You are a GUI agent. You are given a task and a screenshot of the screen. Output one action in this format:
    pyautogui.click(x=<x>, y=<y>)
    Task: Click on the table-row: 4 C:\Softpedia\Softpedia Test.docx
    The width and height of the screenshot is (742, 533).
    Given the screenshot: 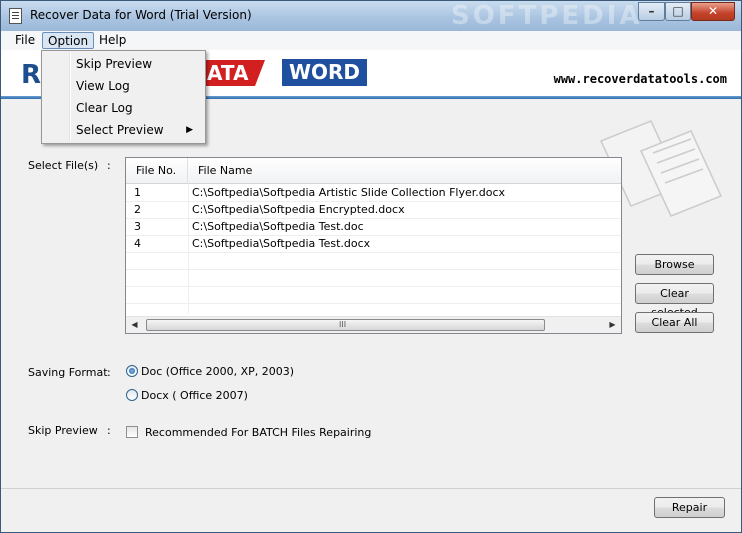 What is the action you would take?
    pyautogui.click(x=373, y=244)
    